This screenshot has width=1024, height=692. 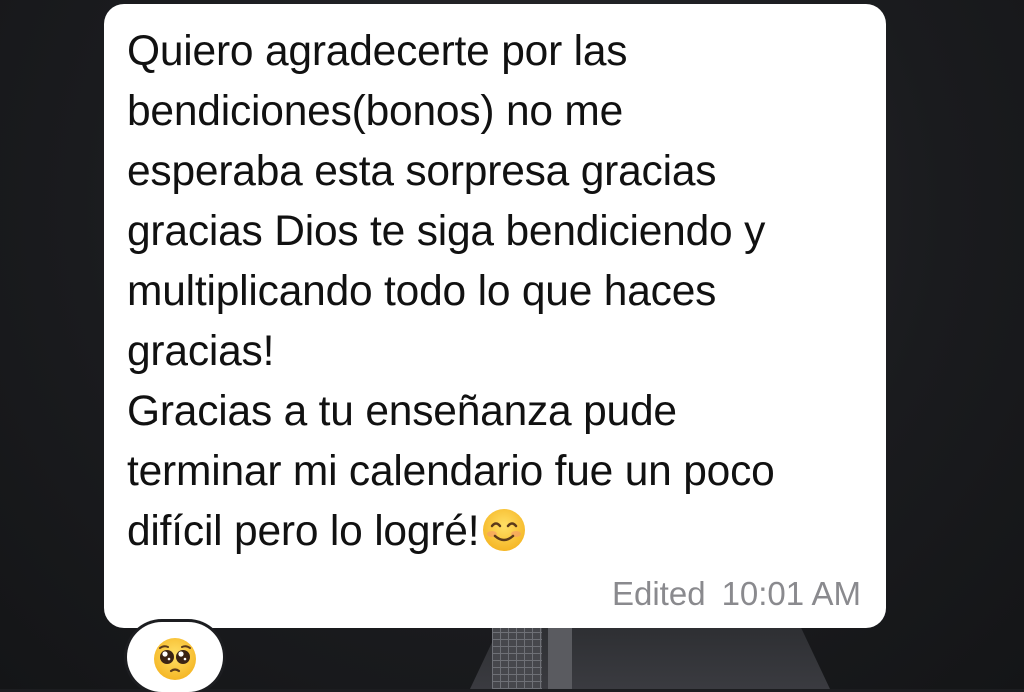 What do you see at coordinates (791, 593) in the screenshot?
I see `message-timestamp: 10:01 AM` at bounding box center [791, 593].